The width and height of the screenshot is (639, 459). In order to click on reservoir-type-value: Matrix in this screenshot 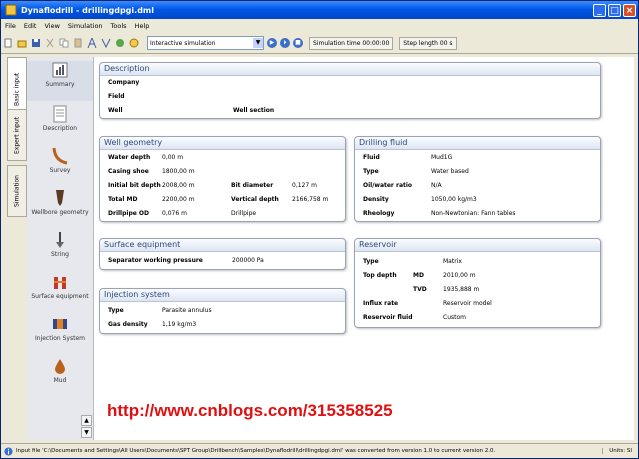, I will do `click(452, 261)`.